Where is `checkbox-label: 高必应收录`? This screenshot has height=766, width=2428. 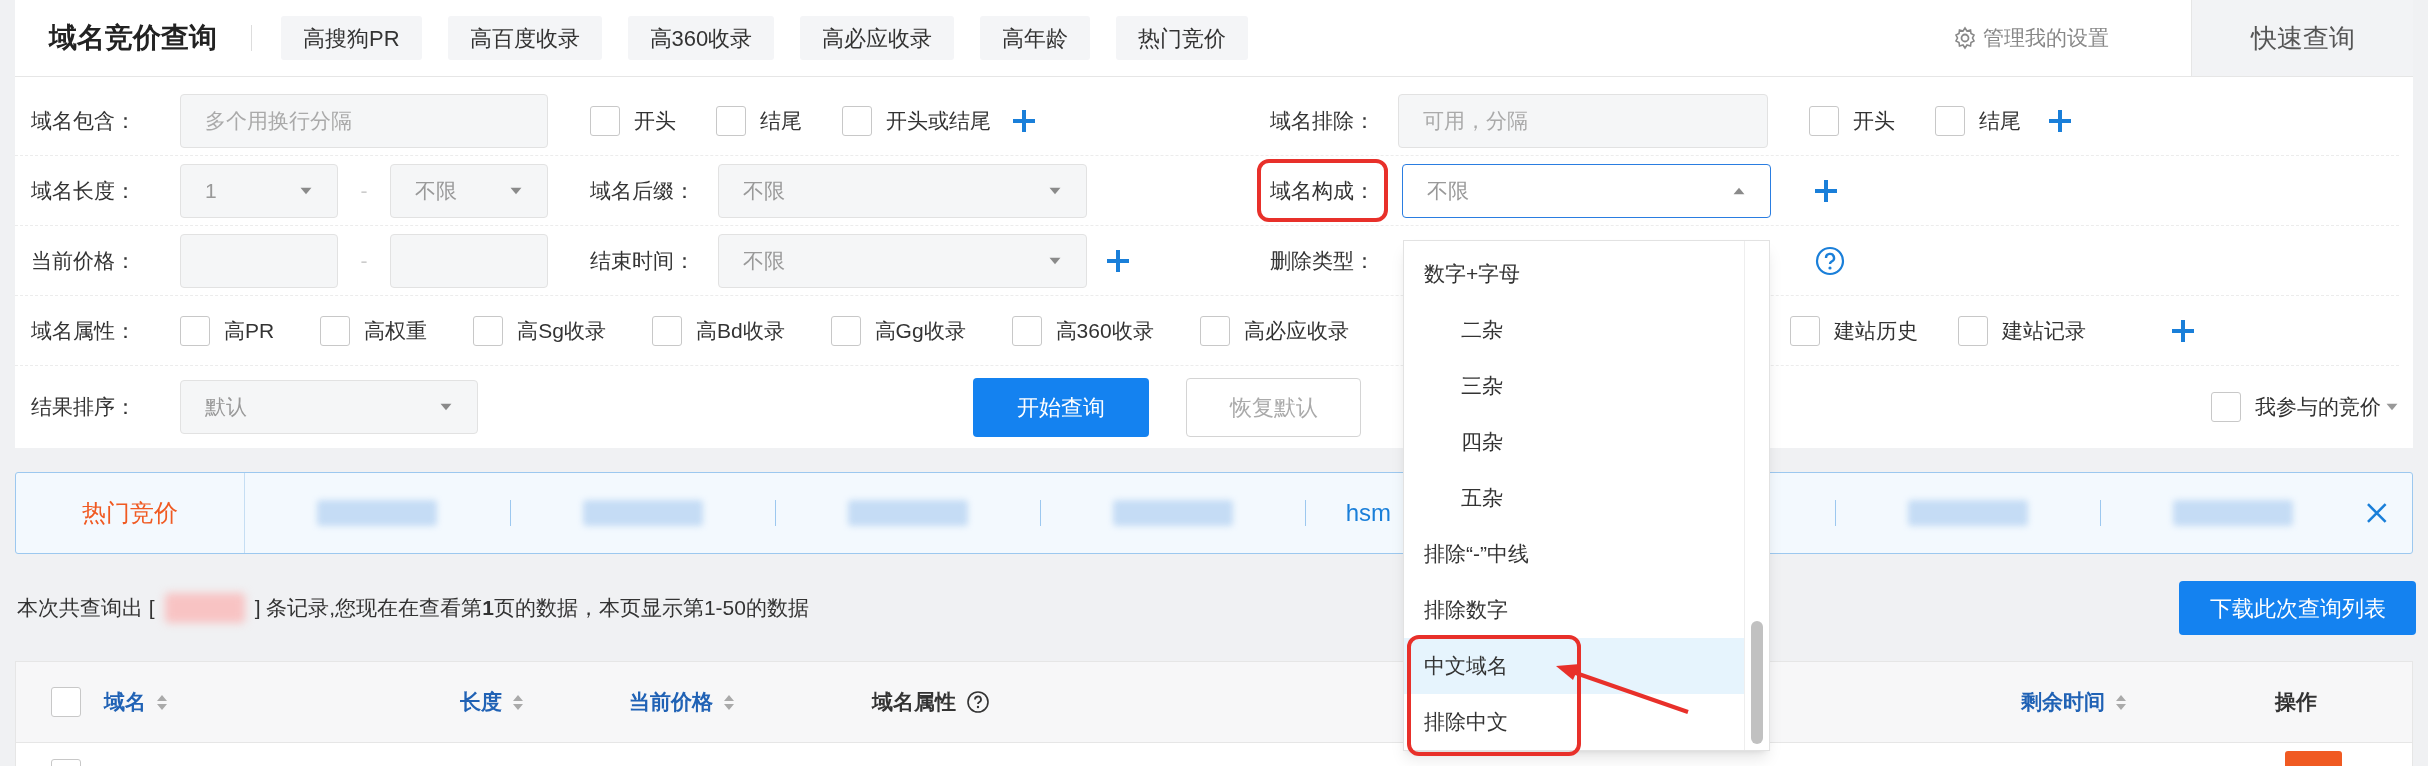 checkbox-label: 高必应收录 is located at coordinates (1296, 330).